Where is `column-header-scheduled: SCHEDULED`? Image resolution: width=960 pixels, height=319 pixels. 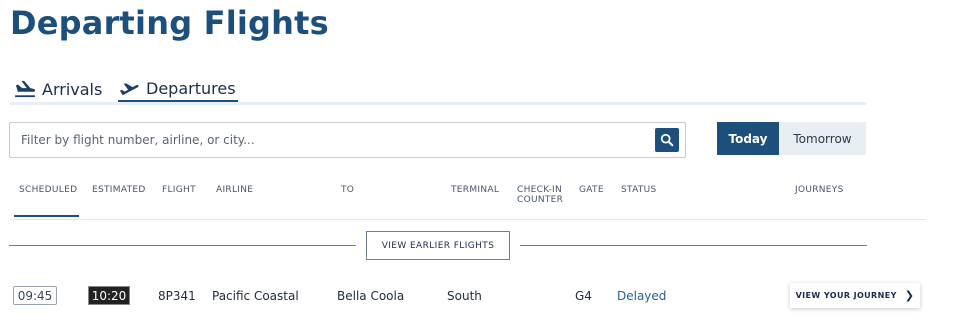 column-header-scheduled: SCHEDULED is located at coordinates (48, 190).